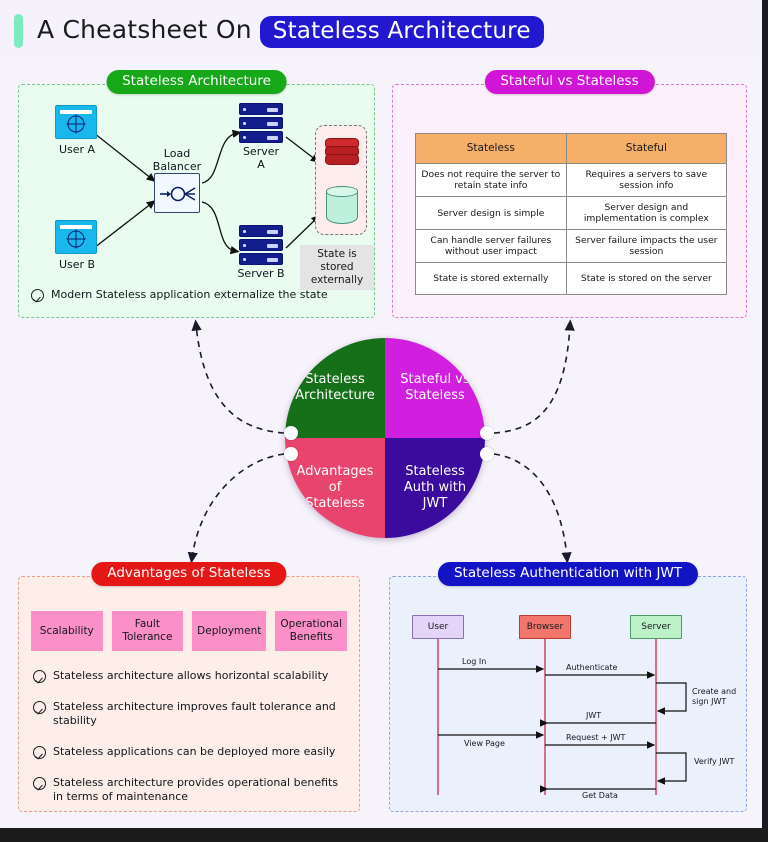  Describe the element at coordinates (646, 246) in the screenshot. I see `cell-stateful: Server failure impacts the user session` at that location.